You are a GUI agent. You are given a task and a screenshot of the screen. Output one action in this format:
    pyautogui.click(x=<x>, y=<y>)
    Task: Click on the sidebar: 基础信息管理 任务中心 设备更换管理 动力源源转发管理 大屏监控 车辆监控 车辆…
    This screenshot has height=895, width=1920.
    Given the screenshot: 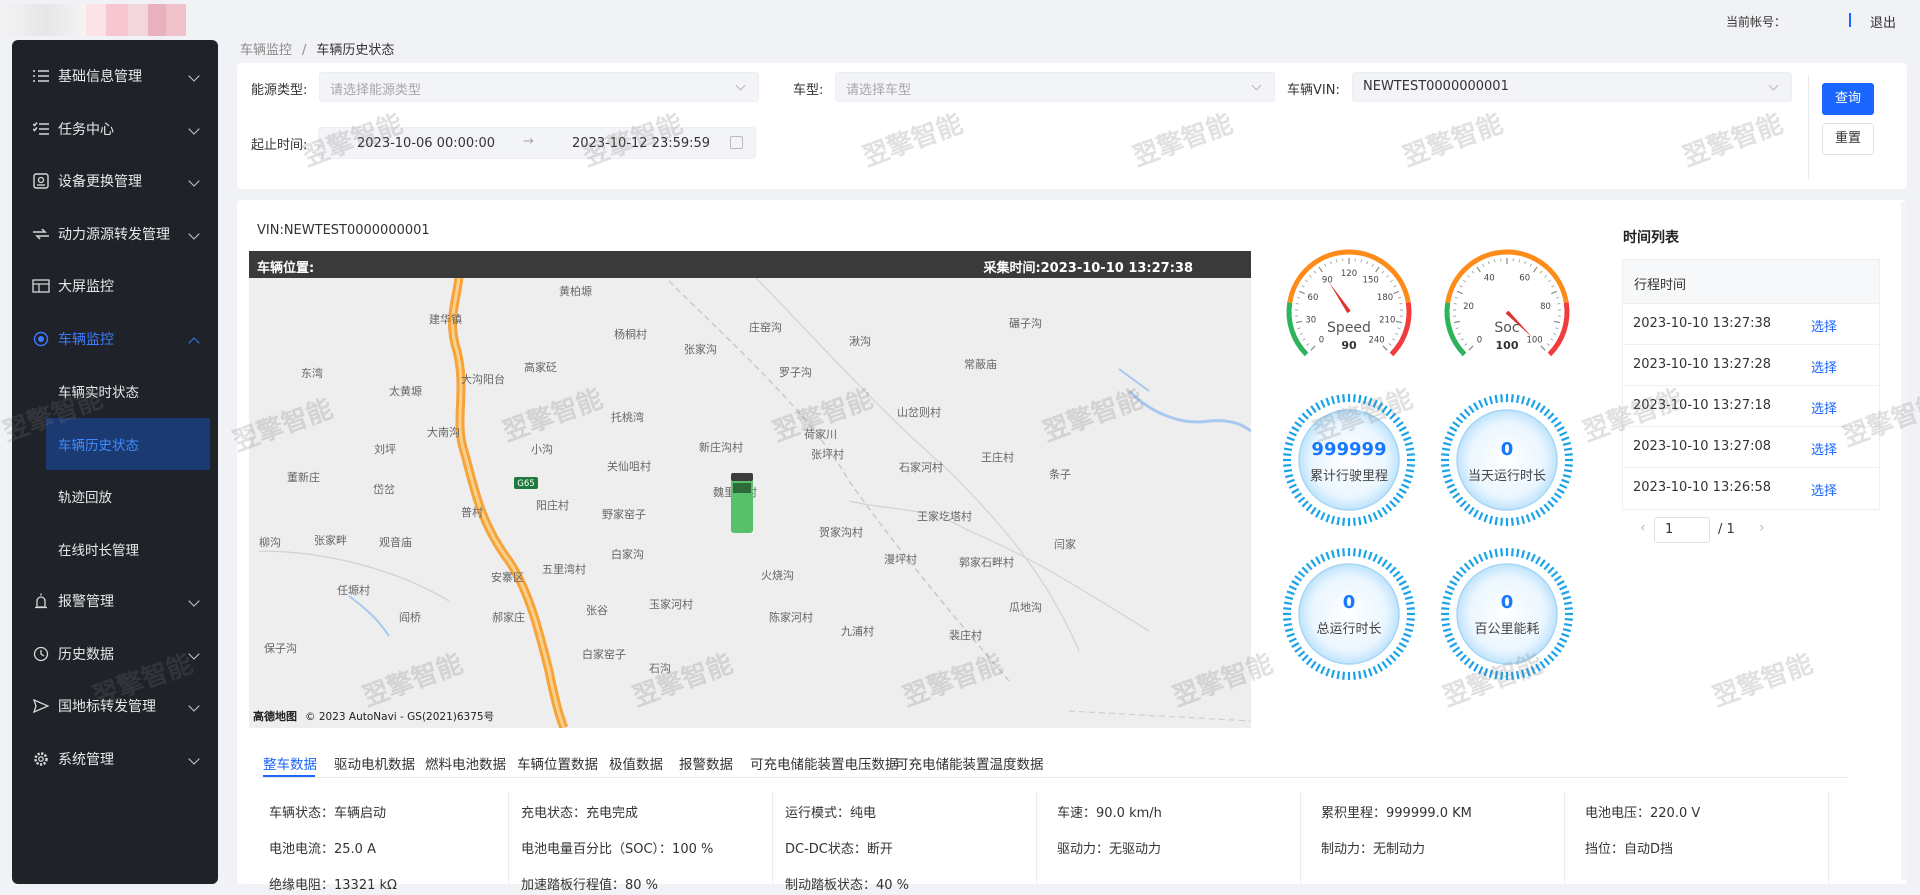 What is the action you would take?
    pyautogui.click(x=115, y=462)
    